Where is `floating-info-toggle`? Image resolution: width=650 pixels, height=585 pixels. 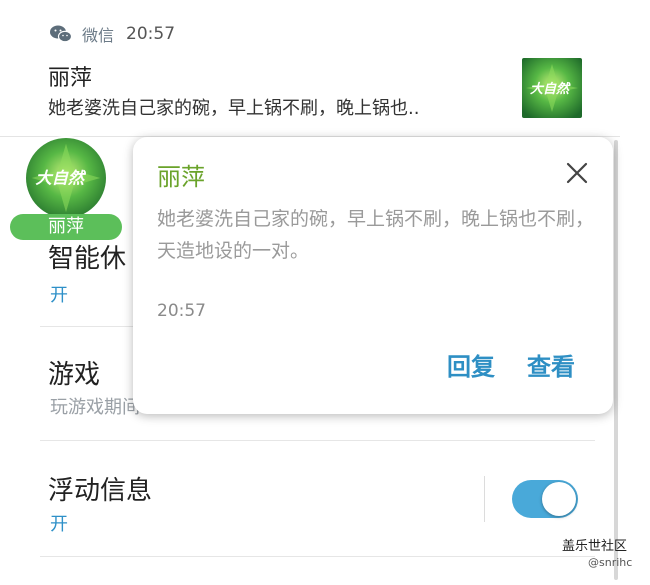
floating-info-toggle is located at coordinates (545, 499).